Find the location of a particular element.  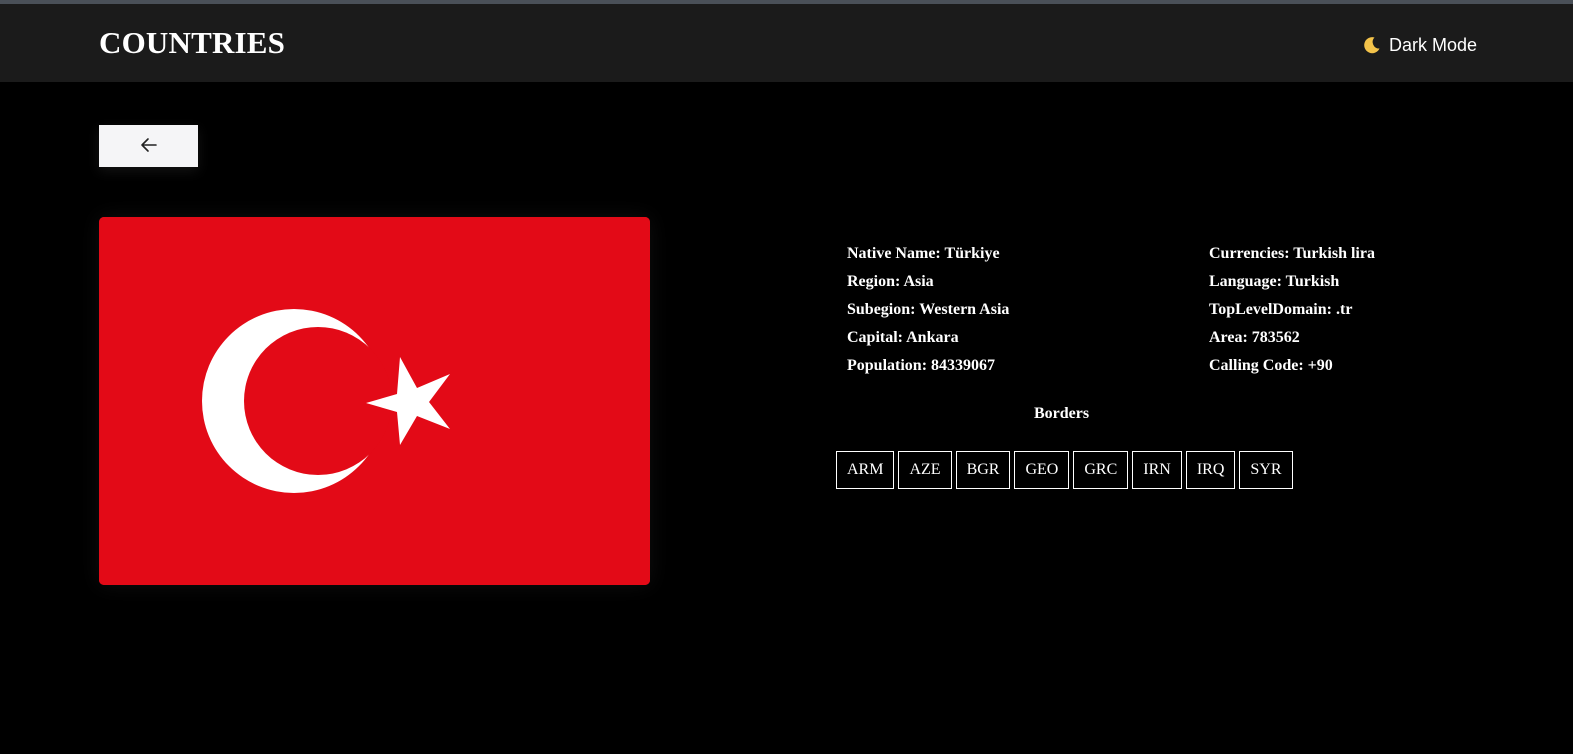

border-countries-list: ARM AZE BGR GEO GRC IRN IRQ SYR is located at coordinates (1066, 470).